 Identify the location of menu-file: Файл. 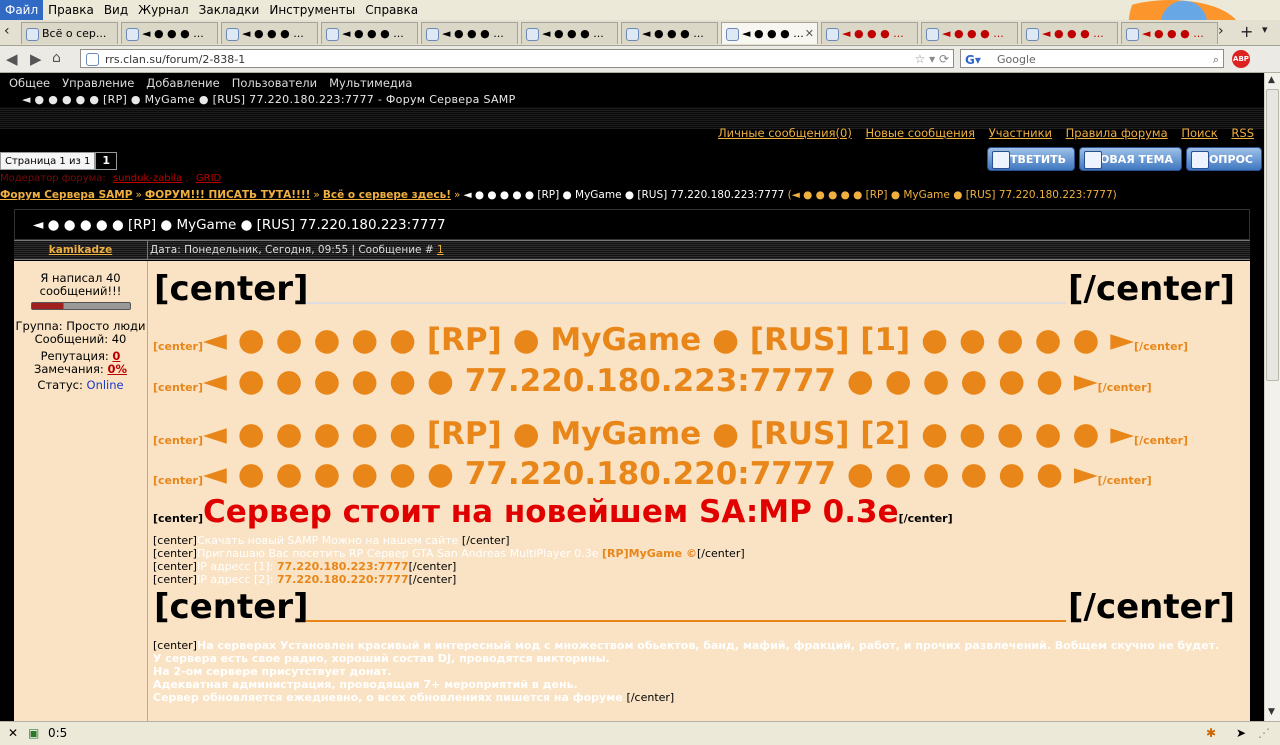
(22, 10).